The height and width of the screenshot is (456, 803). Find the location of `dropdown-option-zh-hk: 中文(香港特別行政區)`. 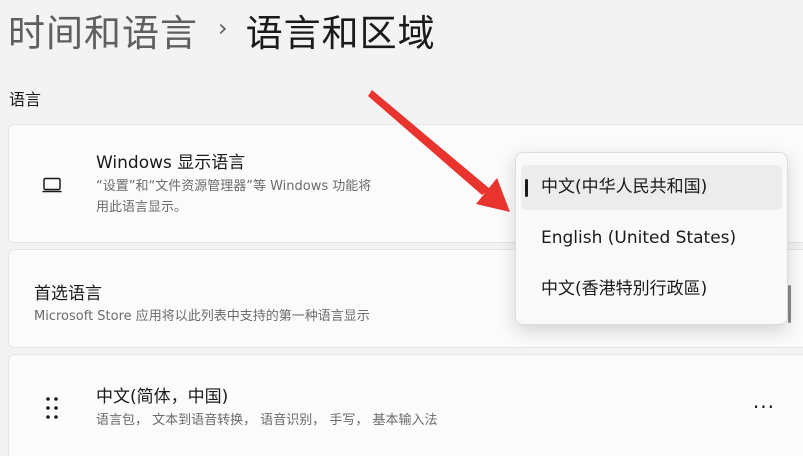

dropdown-option-zh-hk: 中文(香港特別行政區) is located at coordinates (651, 289).